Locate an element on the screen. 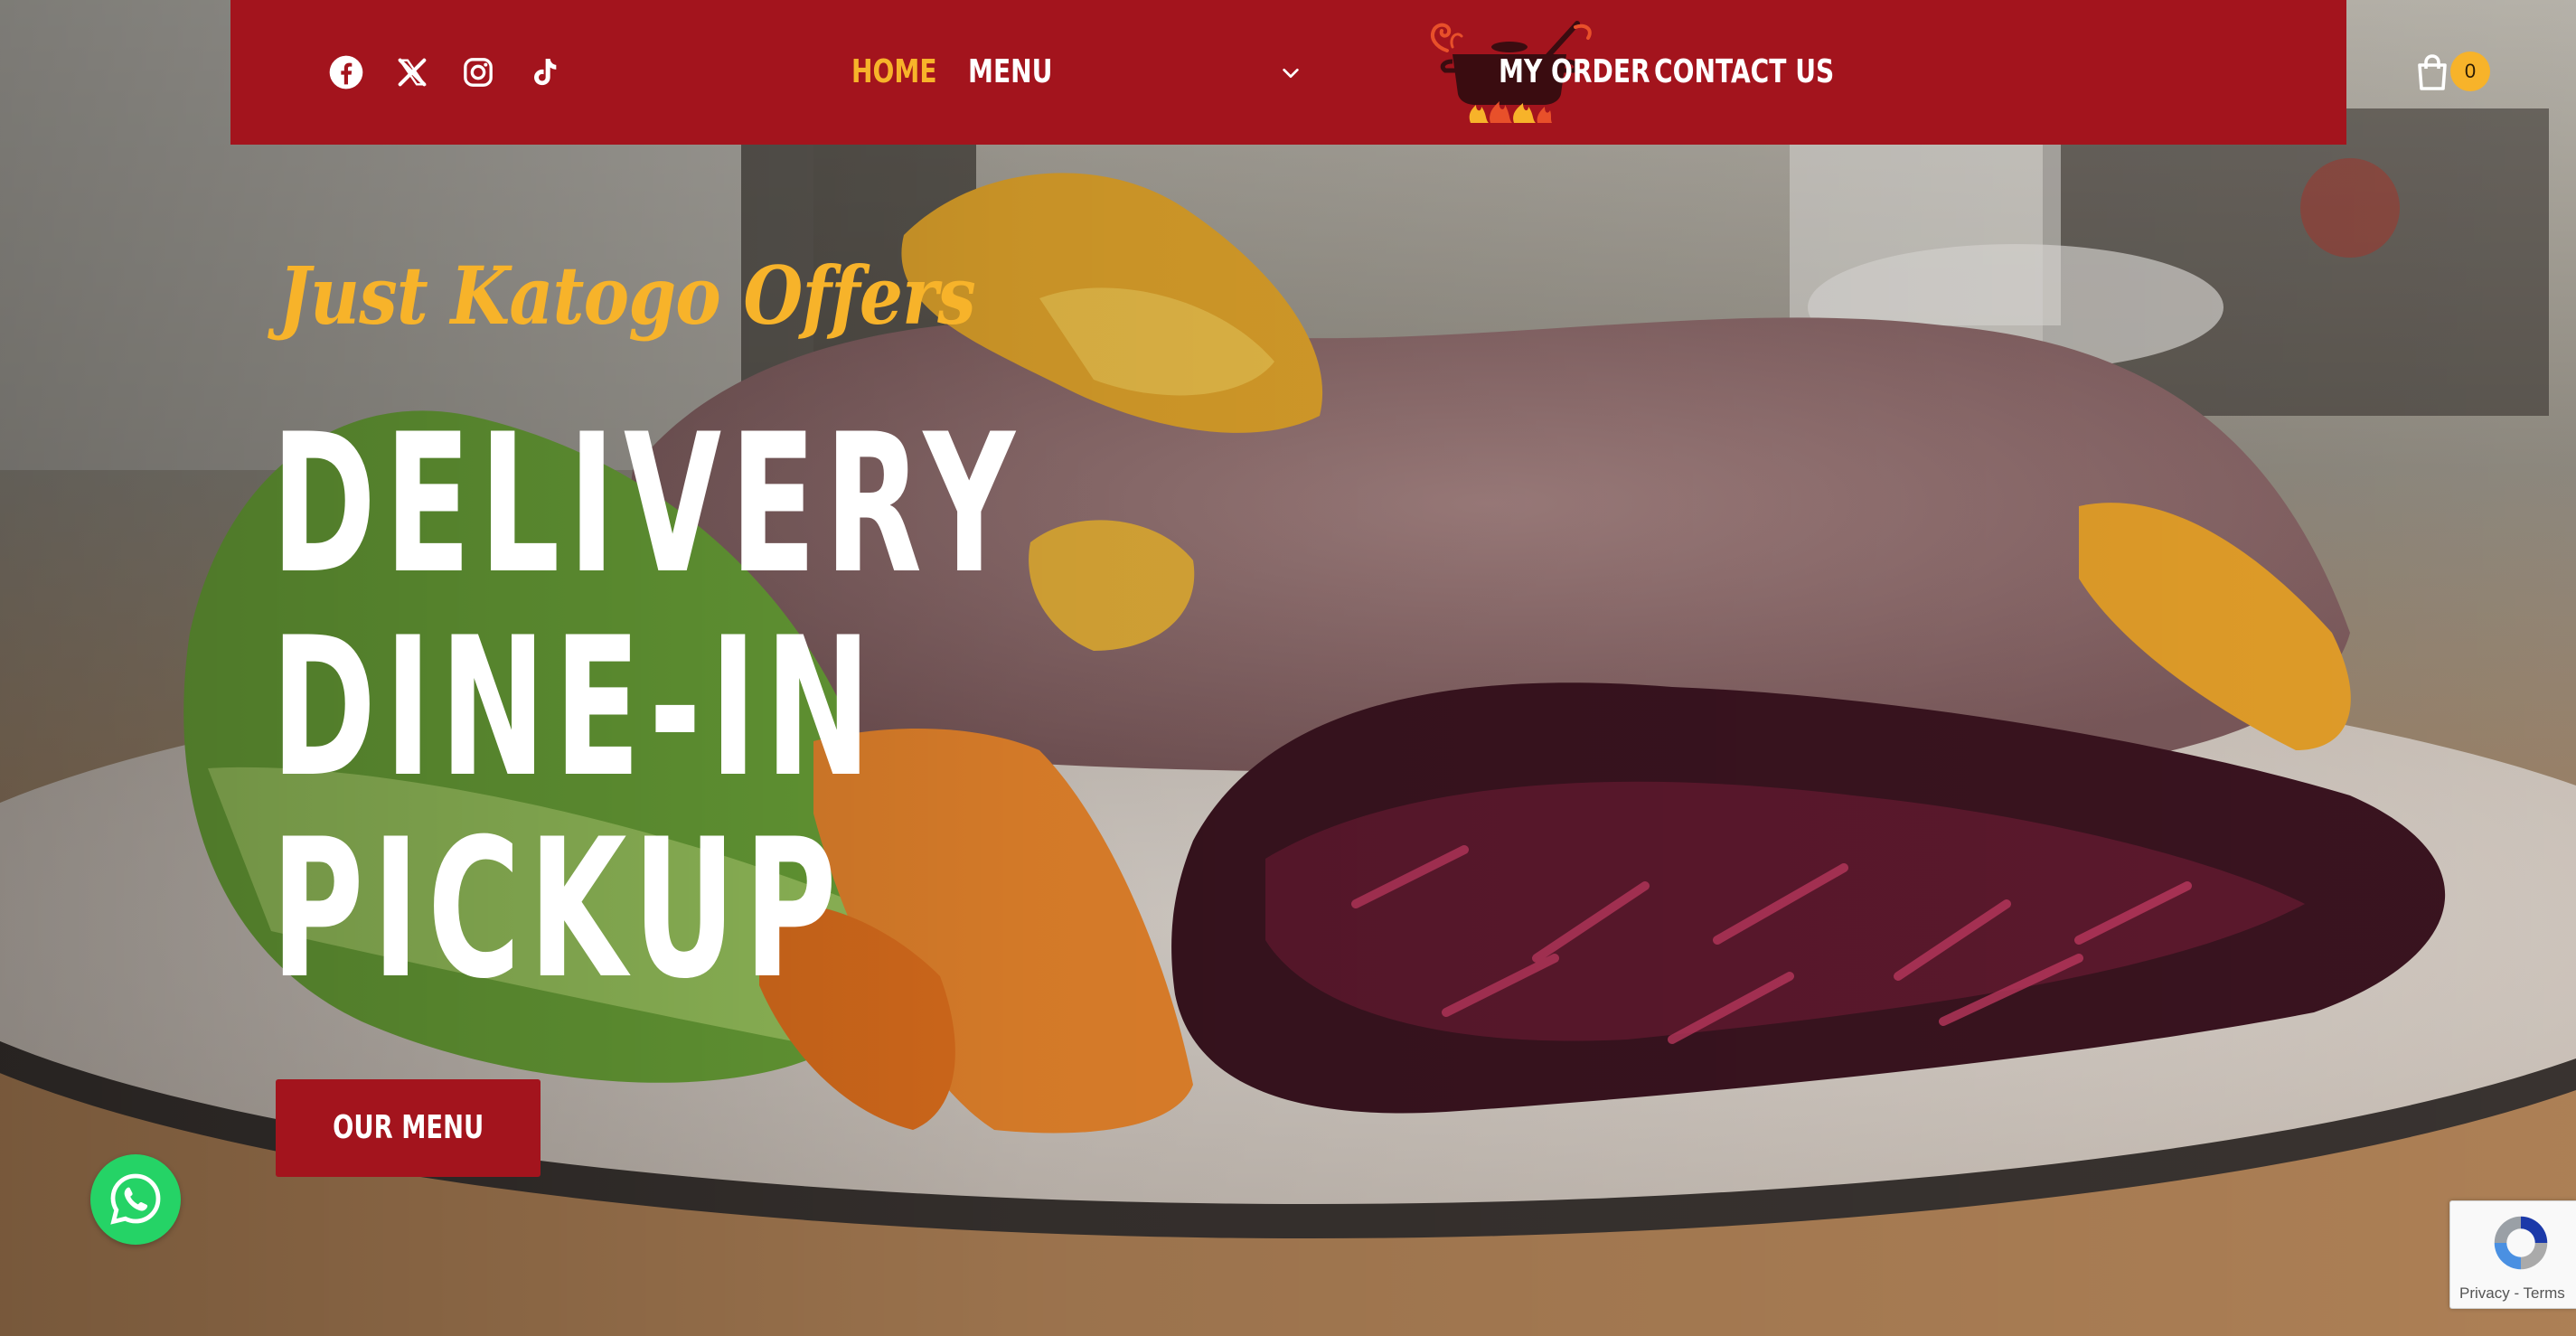  hero-tagline: Just Katogo Offers is located at coordinates (627, 296).